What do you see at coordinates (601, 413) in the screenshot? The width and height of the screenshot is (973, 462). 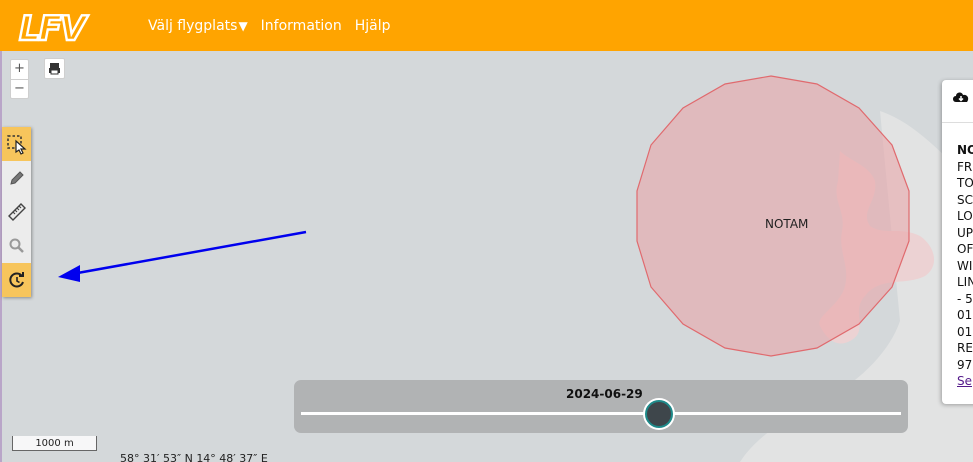 I see `timeline-track` at bounding box center [601, 413].